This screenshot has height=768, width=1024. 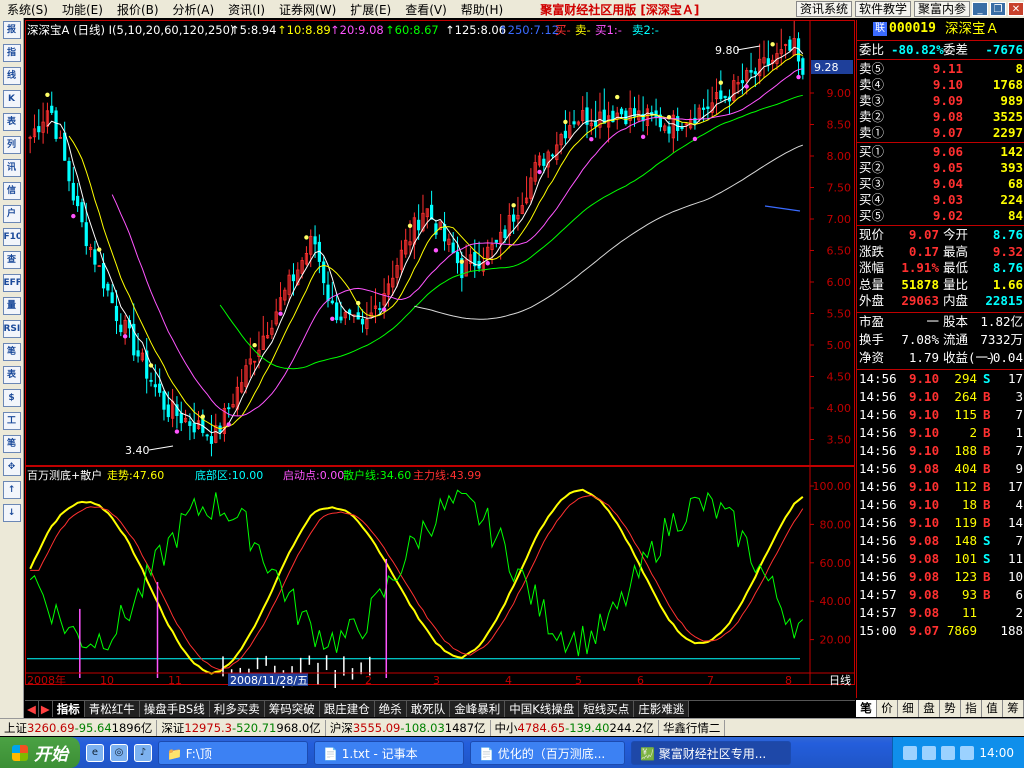 What do you see at coordinates (1019, 396) in the screenshot?
I see `tick-count: 3` at bounding box center [1019, 396].